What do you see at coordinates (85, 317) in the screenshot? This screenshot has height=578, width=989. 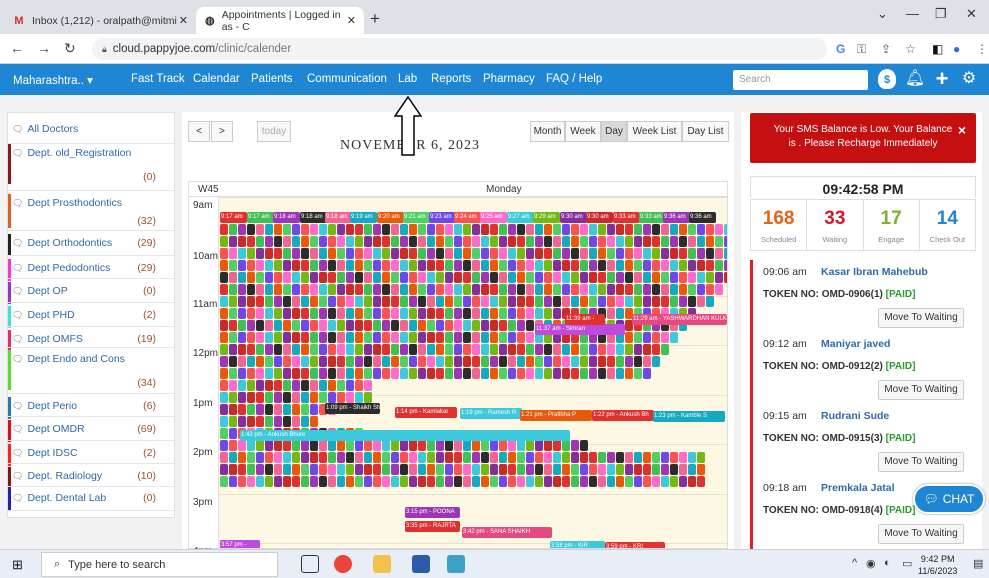 I see `department-item: 🗨︎ Dept PHD (2)` at bounding box center [85, 317].